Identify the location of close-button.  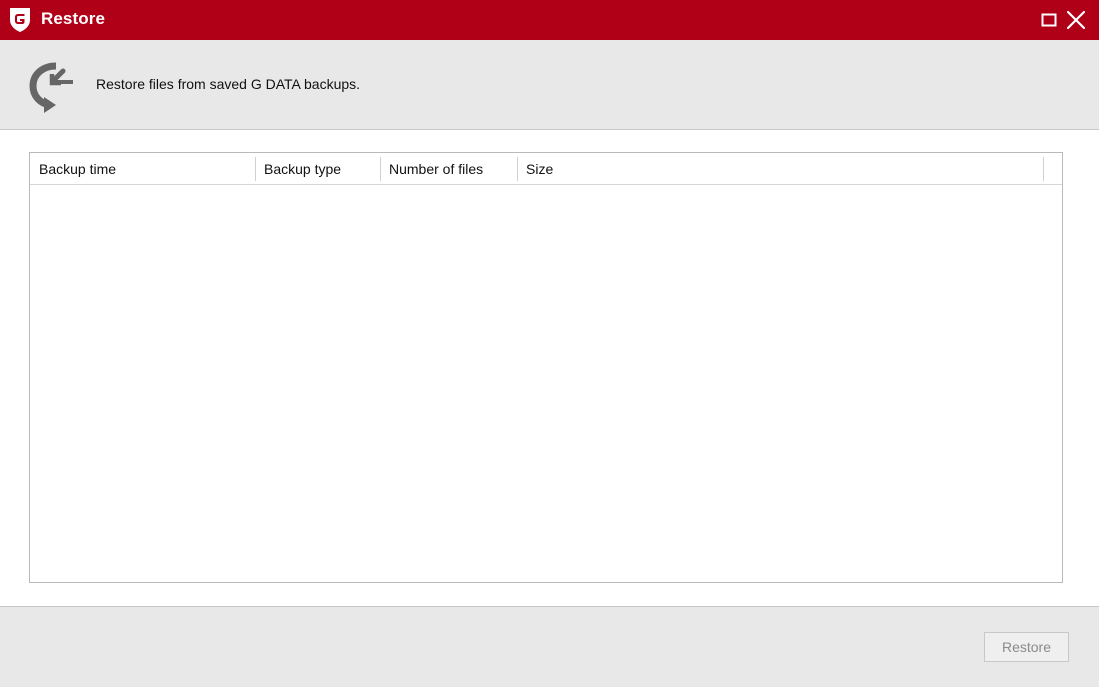
(1076, 20).